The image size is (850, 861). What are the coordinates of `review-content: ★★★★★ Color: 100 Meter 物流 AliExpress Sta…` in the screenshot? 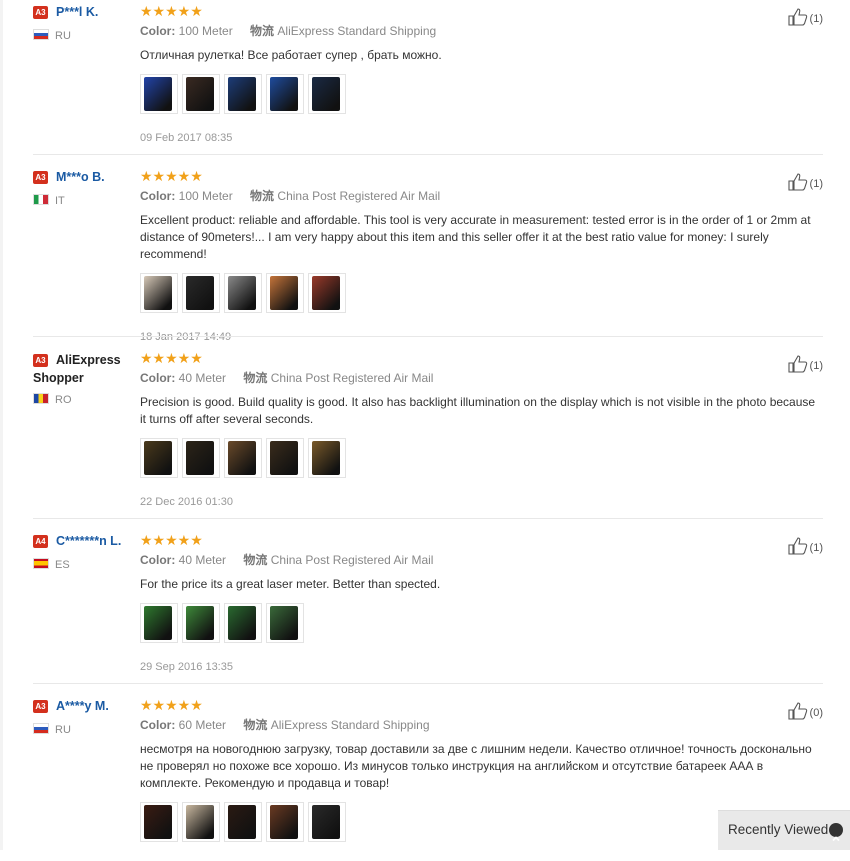 It's located at (480, 74).